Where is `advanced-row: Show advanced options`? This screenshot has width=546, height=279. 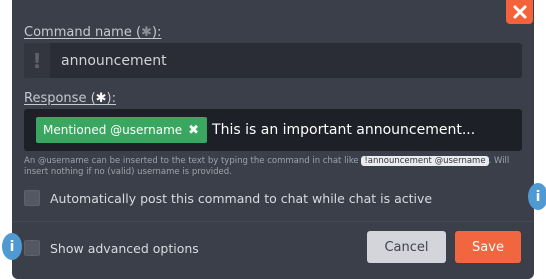
advanced-row: Show advanced options is located at coordinates (111, 248).